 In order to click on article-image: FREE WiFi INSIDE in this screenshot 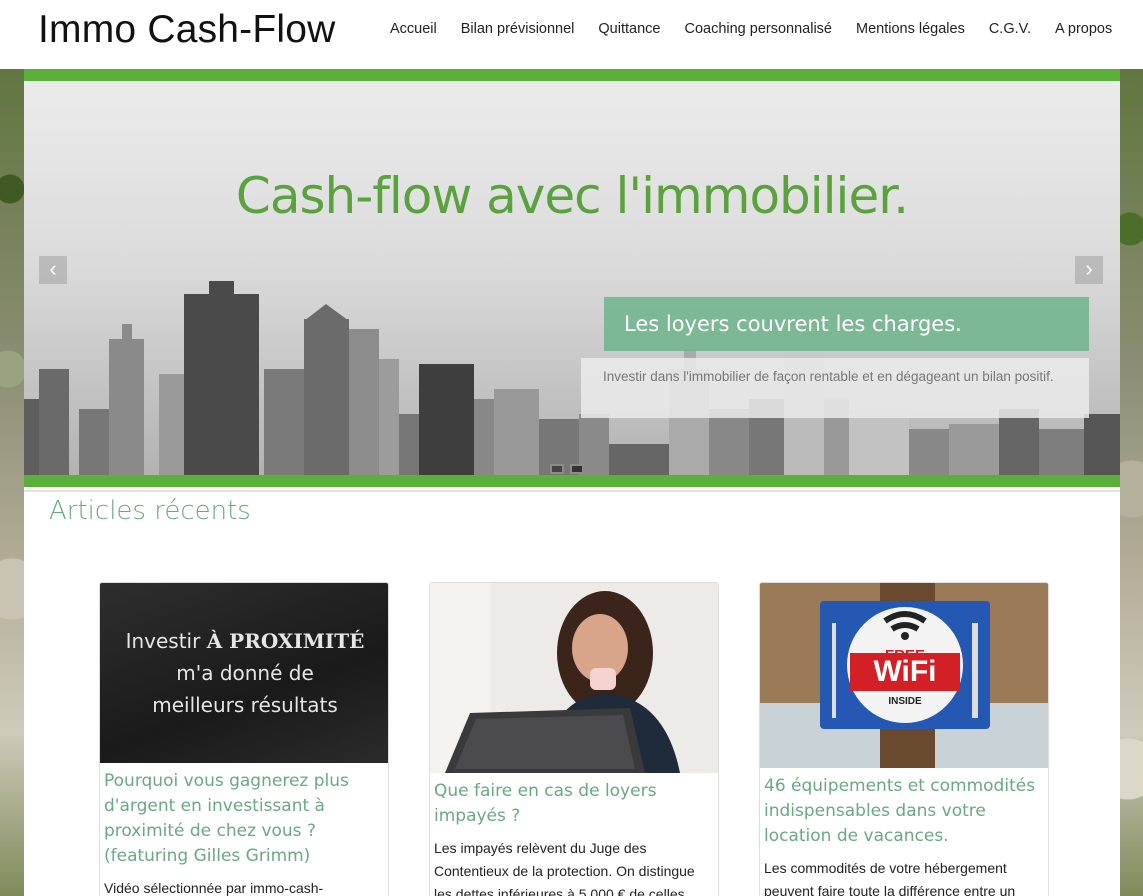, I will do `click(904, 675)`.